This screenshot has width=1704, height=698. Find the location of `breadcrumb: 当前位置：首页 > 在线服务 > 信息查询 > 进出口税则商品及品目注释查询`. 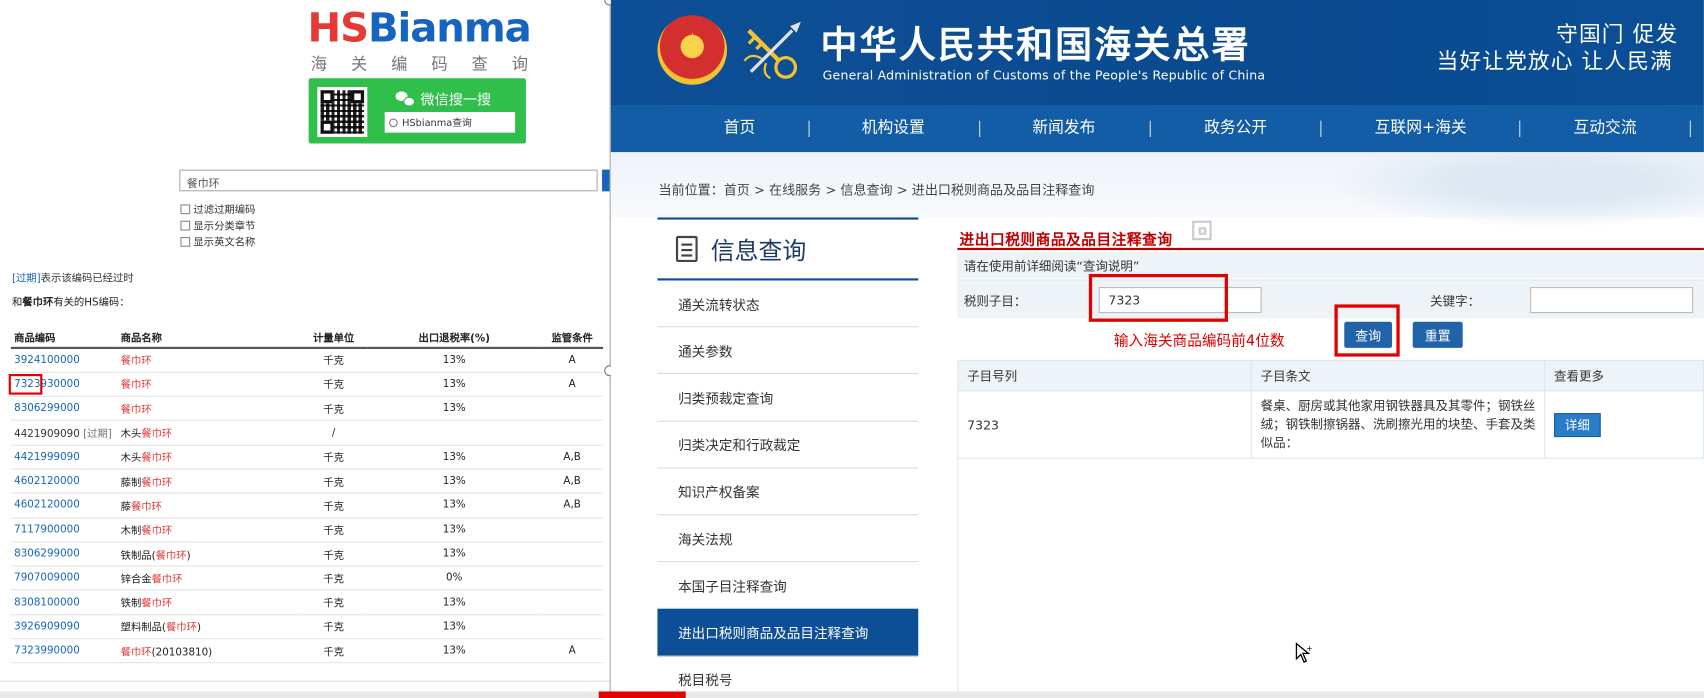

breadcrumb: 当前位置：首页 > 在线服务 > 信息查询 > 进出口税则商品及品目注释查询 is located at coordinates (877, 189).